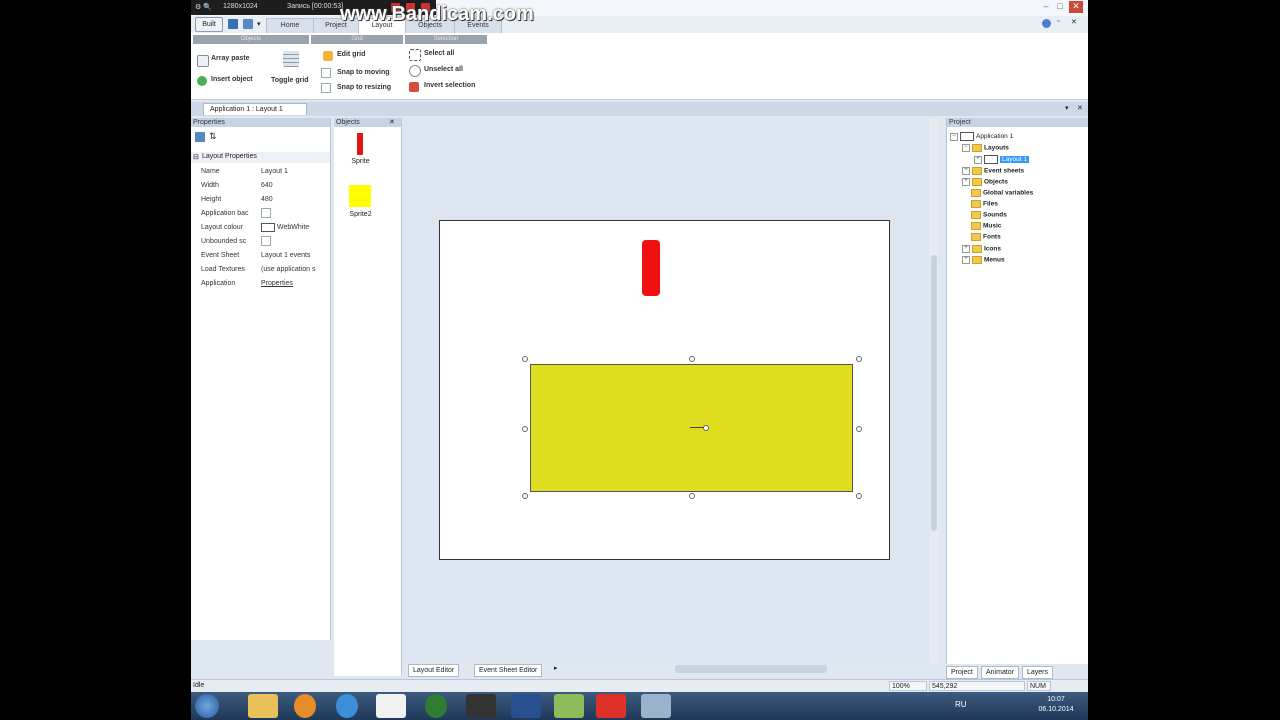 The height and width of the screenshot is (720, 1280). What do you see at coordinates (260, 157) in the screenshot?
I see `section-header: ⊟ Layout Properties` at bounding box center [260, 157].